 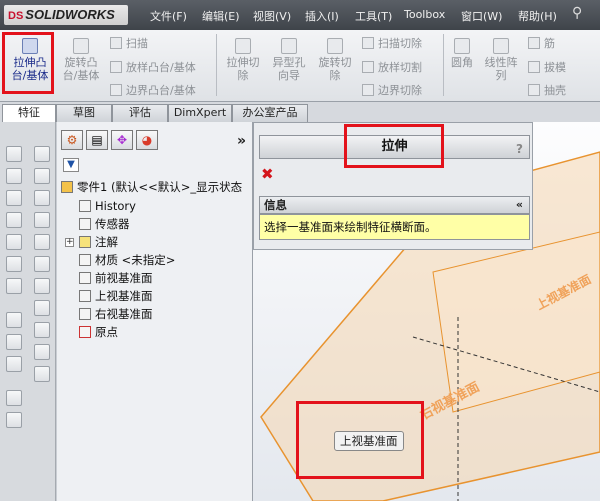 I want to click on menu-toolbox: Toolbox, so click(x=424, y=14).